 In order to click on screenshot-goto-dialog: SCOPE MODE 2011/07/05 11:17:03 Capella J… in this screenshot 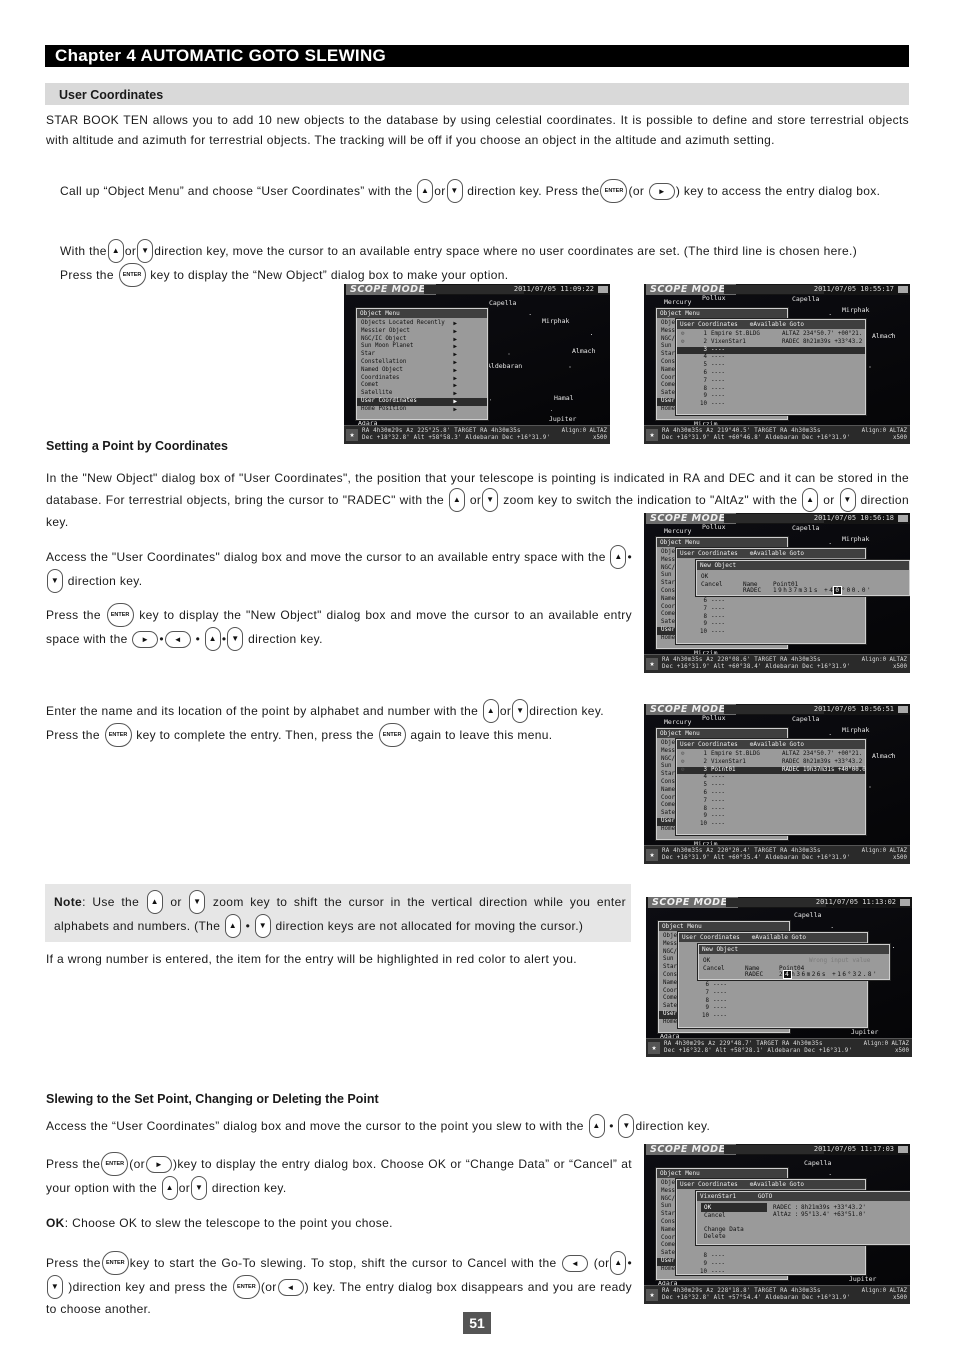, I will do `click(777, 1224)`.